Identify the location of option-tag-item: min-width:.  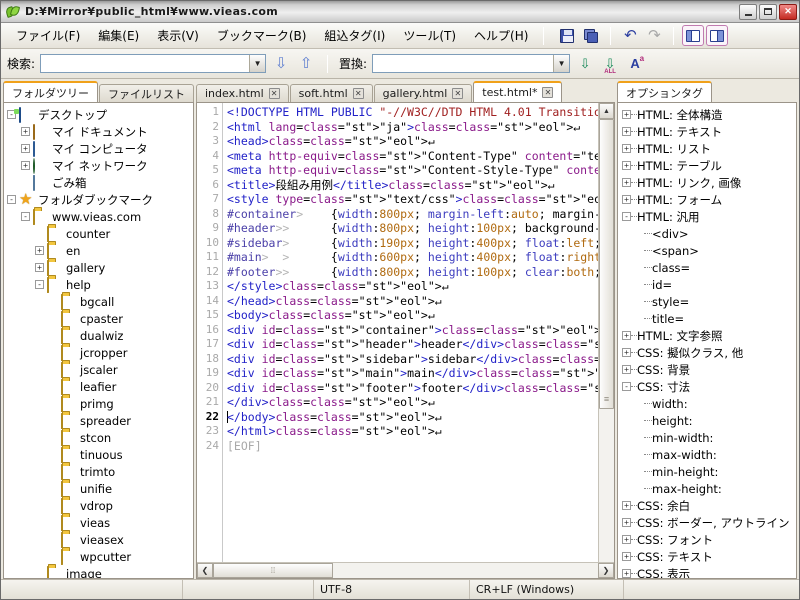
(709, 437).